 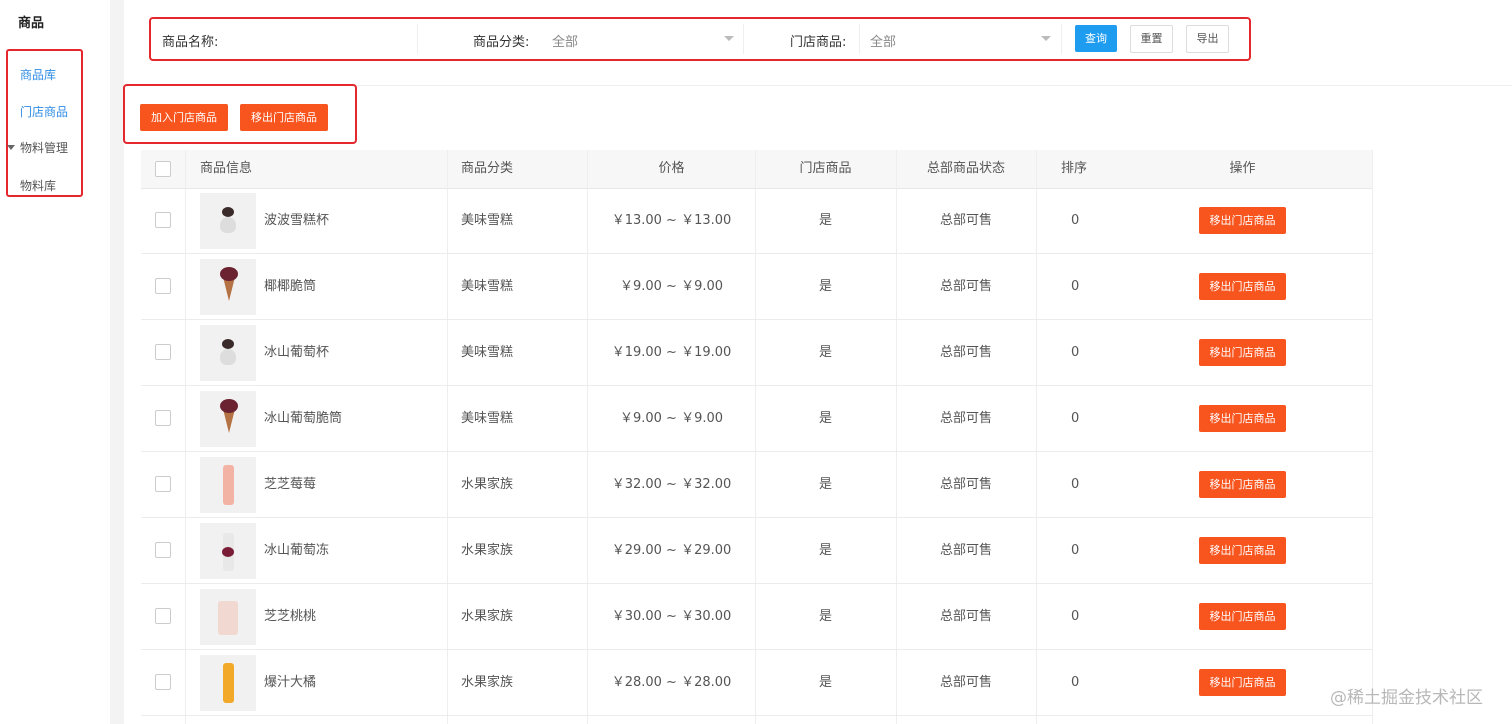 I want to click on product-price: ￥13.00 ~ ￥13.00, so click(x=671, y=220).